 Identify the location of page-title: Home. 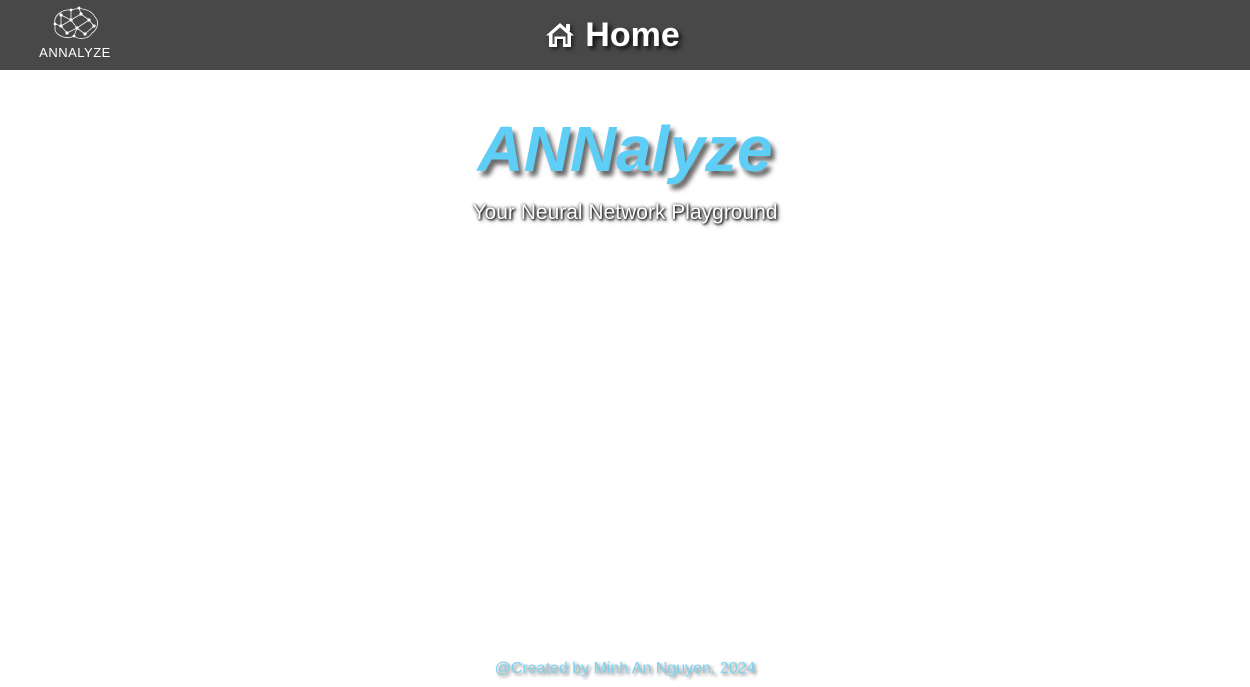
(612, 35).